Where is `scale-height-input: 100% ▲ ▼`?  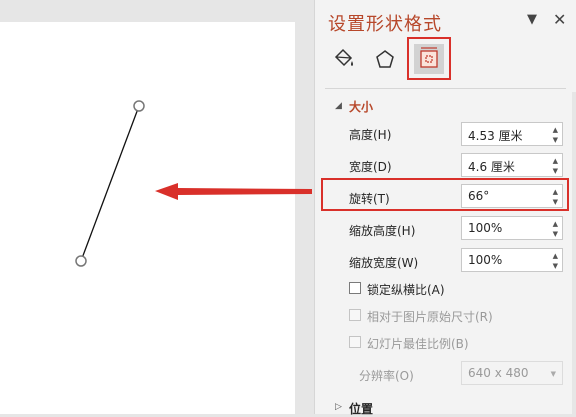
scale-height-input: 100% ▲ ▼ is located at coordinates (512, 228).